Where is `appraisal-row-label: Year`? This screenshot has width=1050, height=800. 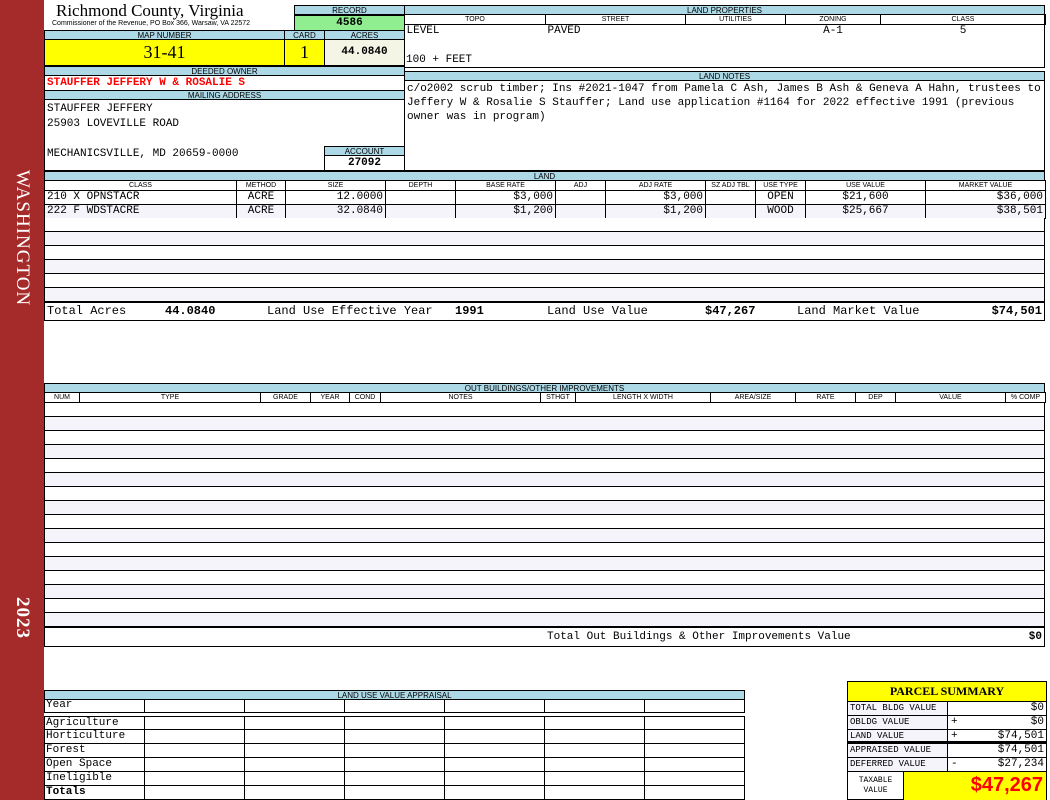 appraisal-row-label: Year is located at coordinates (94, 705).